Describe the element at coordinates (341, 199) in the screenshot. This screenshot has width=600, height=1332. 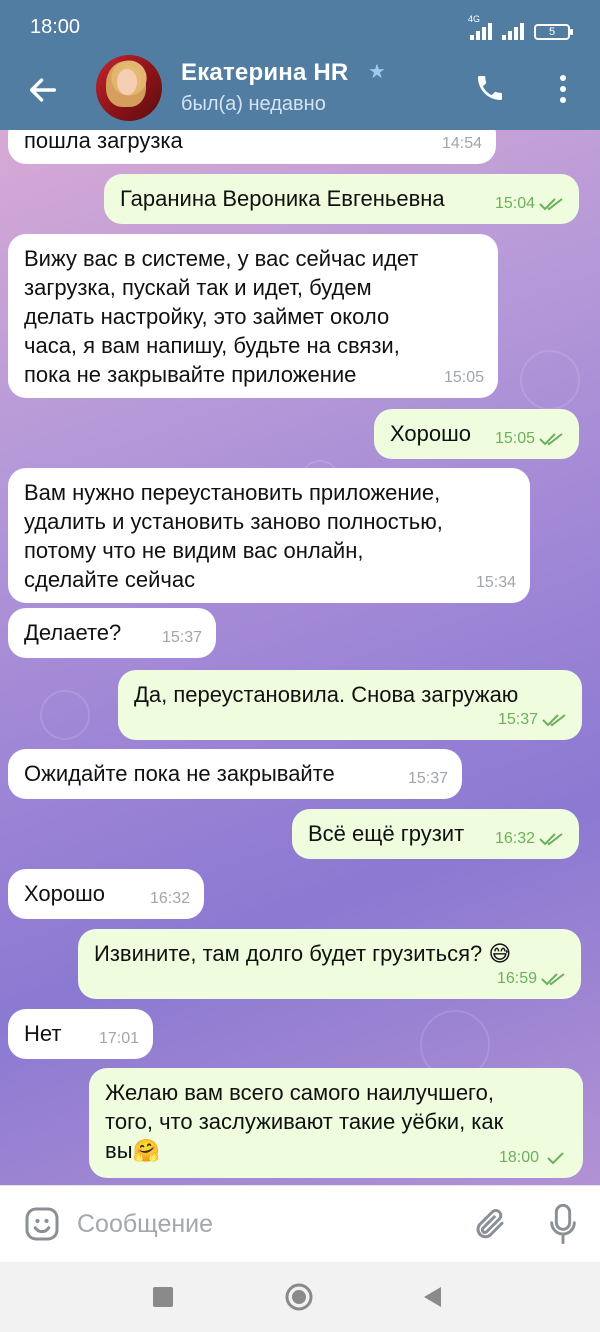
I see `message-outgoing: Гаранина Вероника Евгеньевна 15:04` at that location.